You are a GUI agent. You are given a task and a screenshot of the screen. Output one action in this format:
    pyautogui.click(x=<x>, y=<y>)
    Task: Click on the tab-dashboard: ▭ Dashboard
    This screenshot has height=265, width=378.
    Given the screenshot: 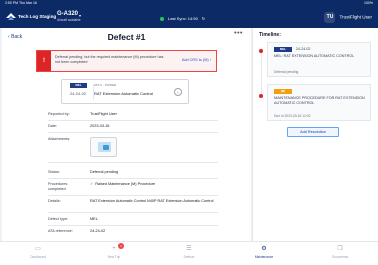 What is the action you would take?
    pyautogui.click(x=38, y=252)
    